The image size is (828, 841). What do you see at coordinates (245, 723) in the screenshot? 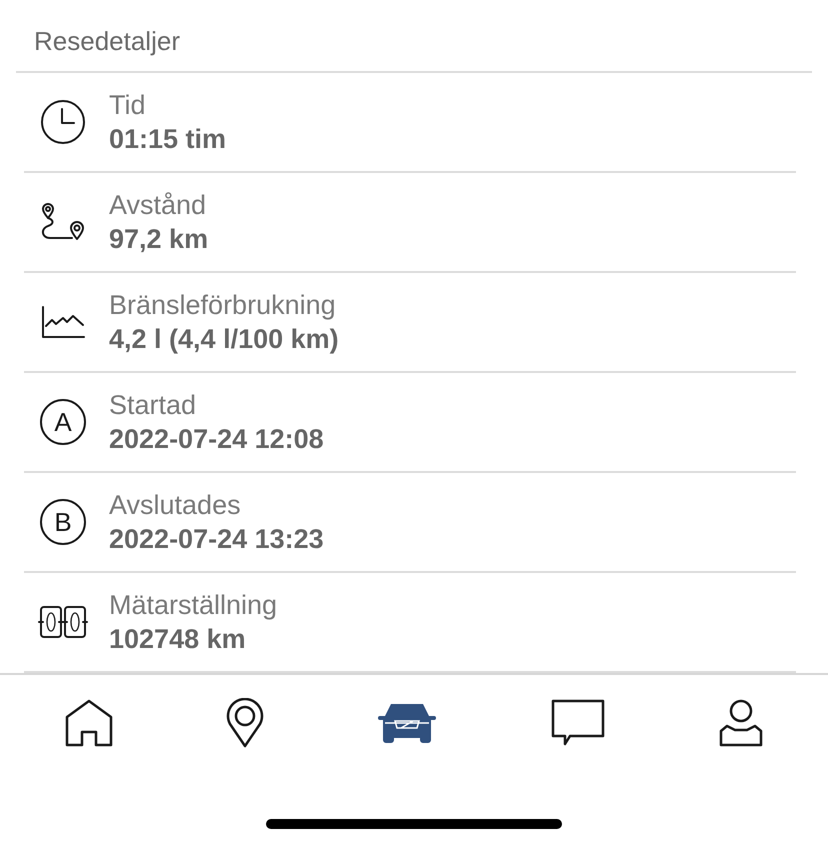
I see `map-pin-icon` at bounding box center [245, 723].